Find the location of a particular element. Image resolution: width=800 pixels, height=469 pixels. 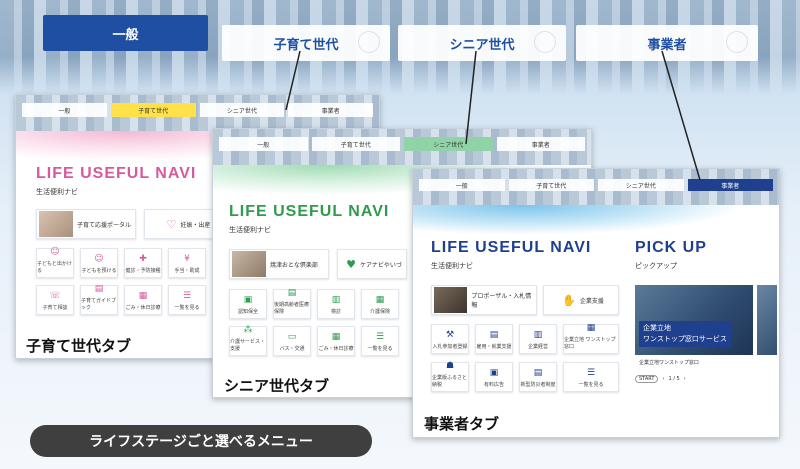

menu-tile: ▣ 認知保全 is located at coordinates (248, 304).